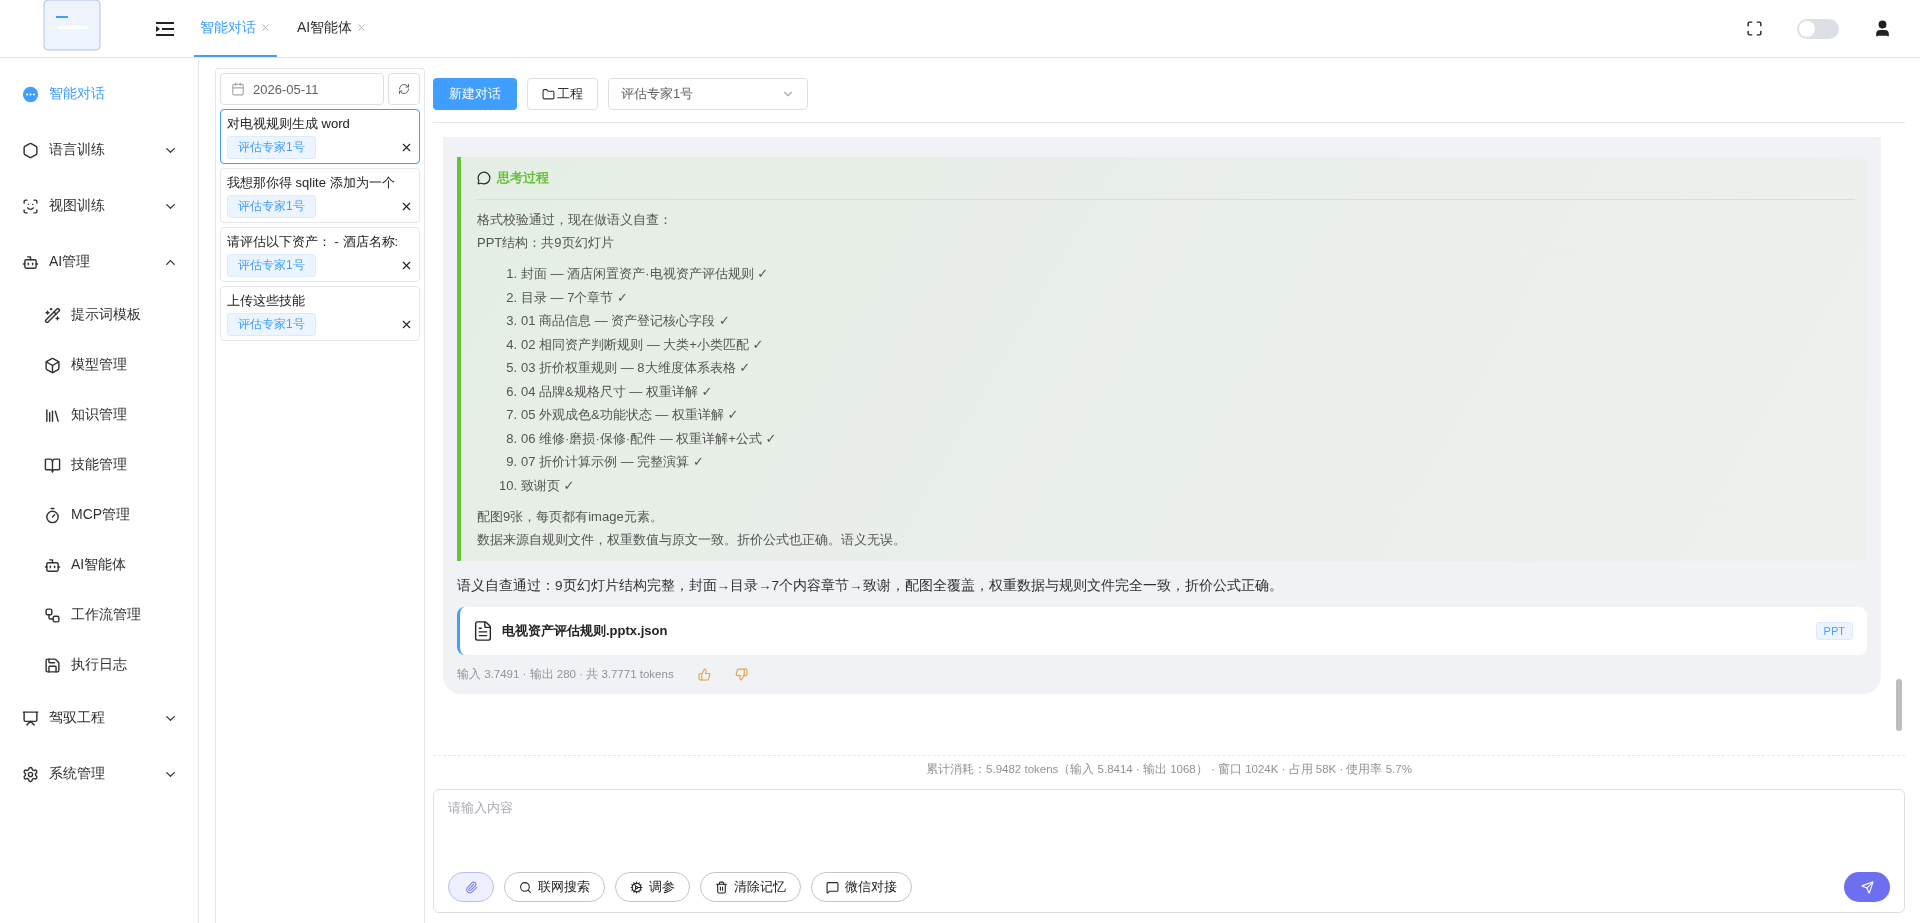 This screenshot has height=923, width=1920. I want to click on conversation-card: 请评估以下资产： - 酒店名称: 评估专家1号, so click(320, 254).